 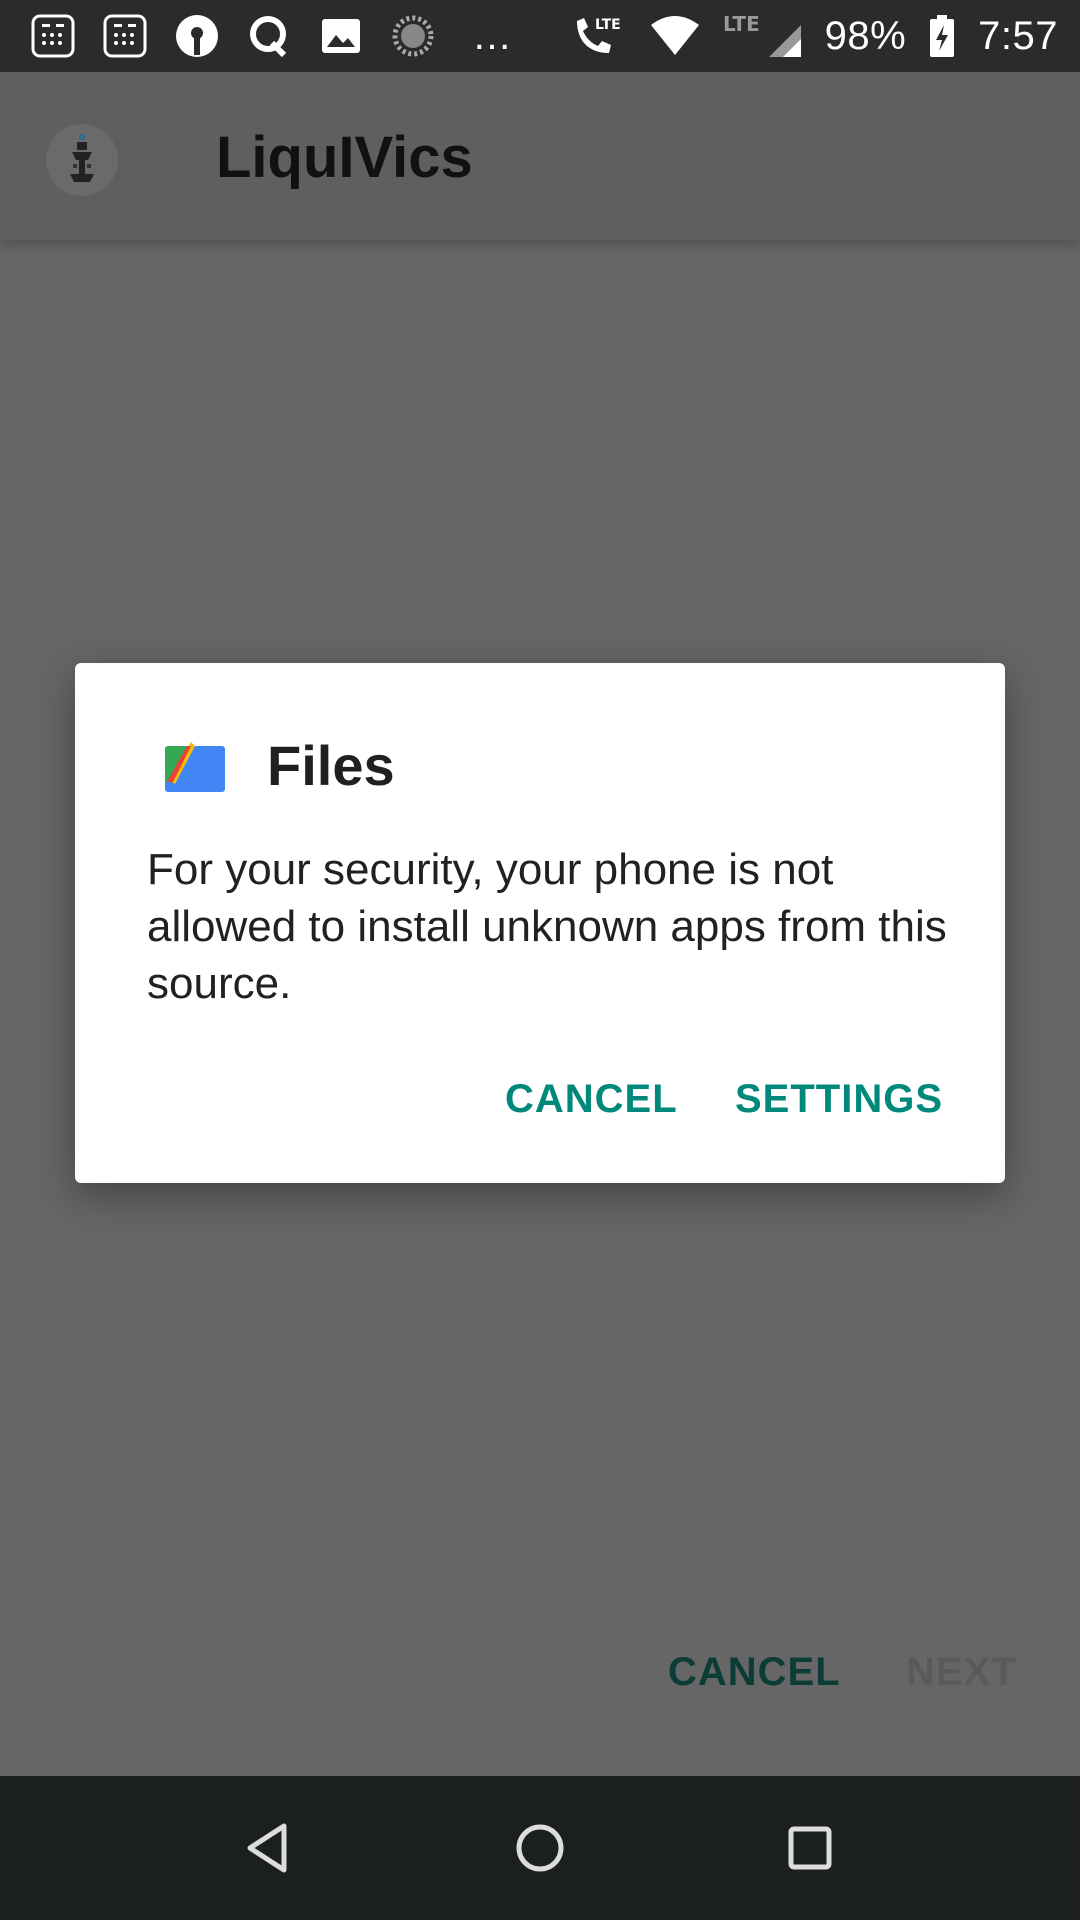 What do you see at coordinates (82, 160) in the screenshot?
I see `app-logo-icon` at bounding box center [82, 160].